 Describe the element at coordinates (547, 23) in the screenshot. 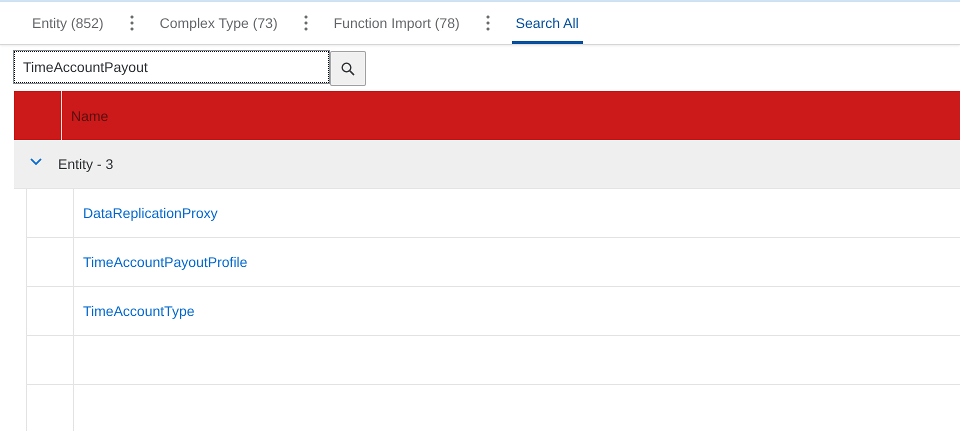

I see `tab: Search All` at that location.